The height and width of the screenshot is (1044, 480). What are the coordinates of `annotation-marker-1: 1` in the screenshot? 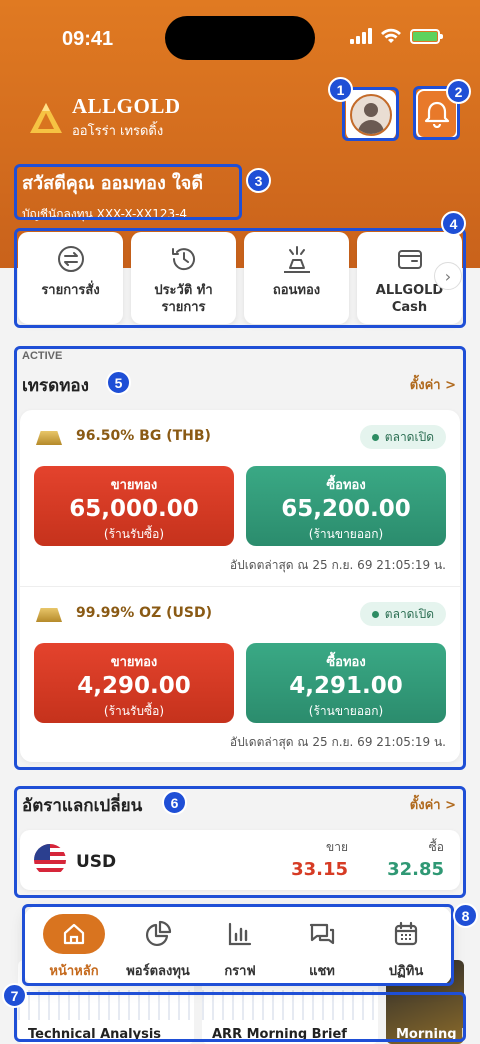 It's located at (340, 89).